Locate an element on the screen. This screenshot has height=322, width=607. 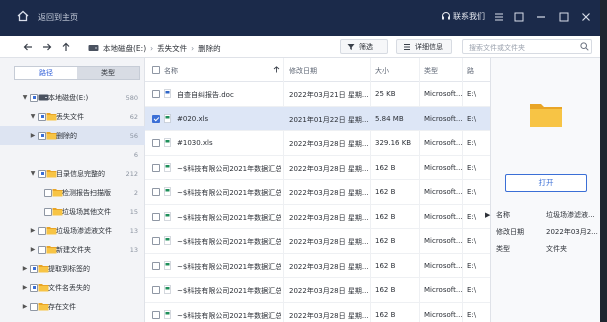
column-path: 路 is located at coordinates (470, 71).